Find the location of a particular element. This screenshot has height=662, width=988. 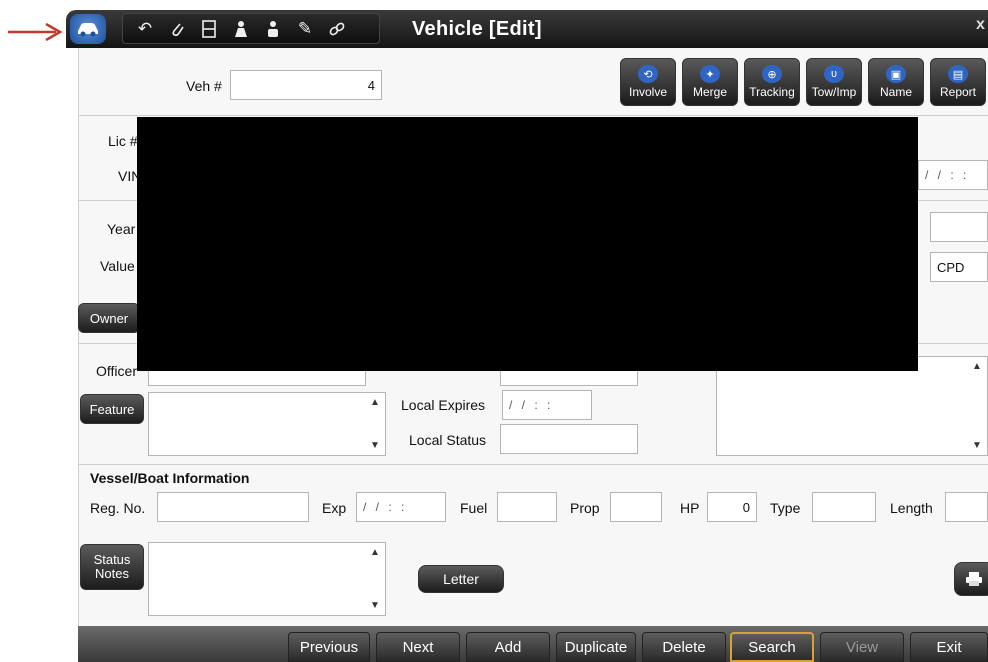

length-field is located at coordinates (966, 507).